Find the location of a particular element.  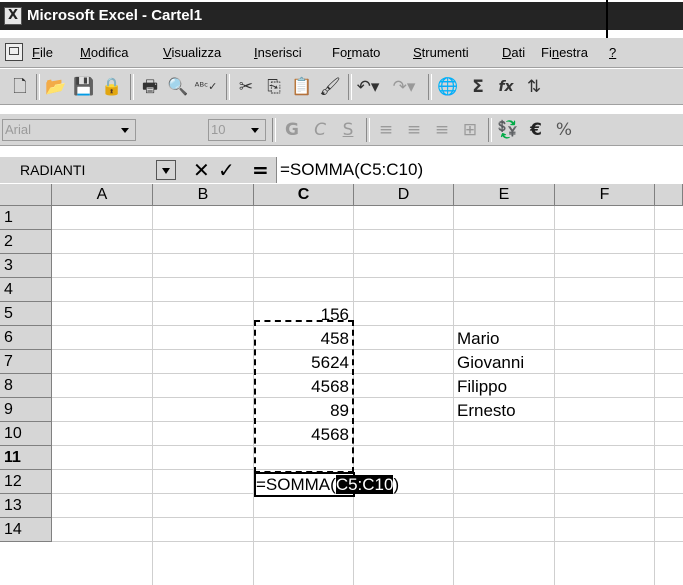

redo-icon: ↷▾ is located at coordinates (404, 87).